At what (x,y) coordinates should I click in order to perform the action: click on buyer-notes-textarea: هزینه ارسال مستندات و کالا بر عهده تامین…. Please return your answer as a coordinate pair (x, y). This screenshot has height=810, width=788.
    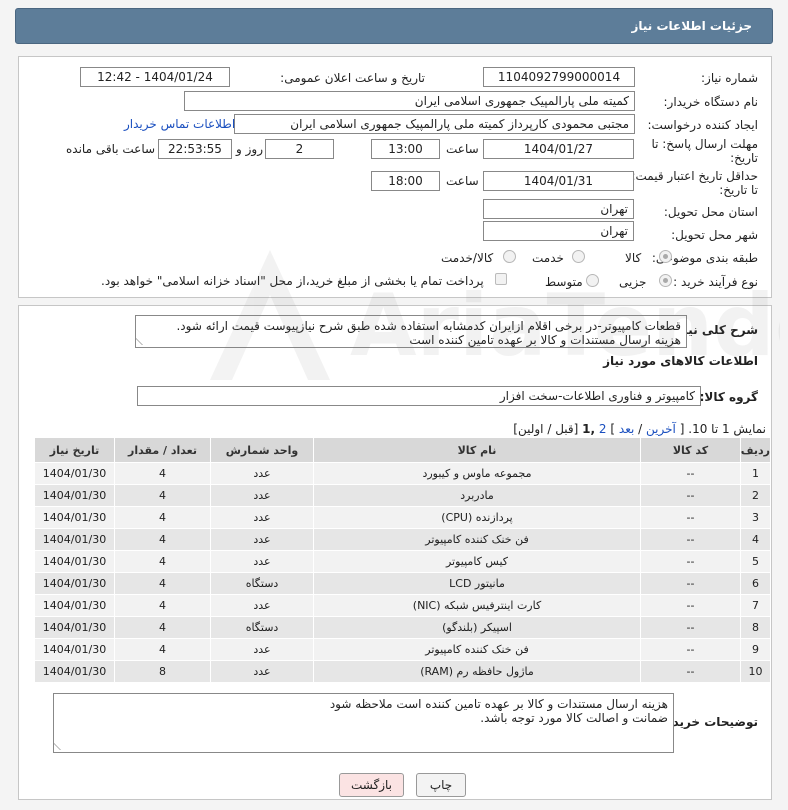
    Looking at the image, I should click on (363, 723).